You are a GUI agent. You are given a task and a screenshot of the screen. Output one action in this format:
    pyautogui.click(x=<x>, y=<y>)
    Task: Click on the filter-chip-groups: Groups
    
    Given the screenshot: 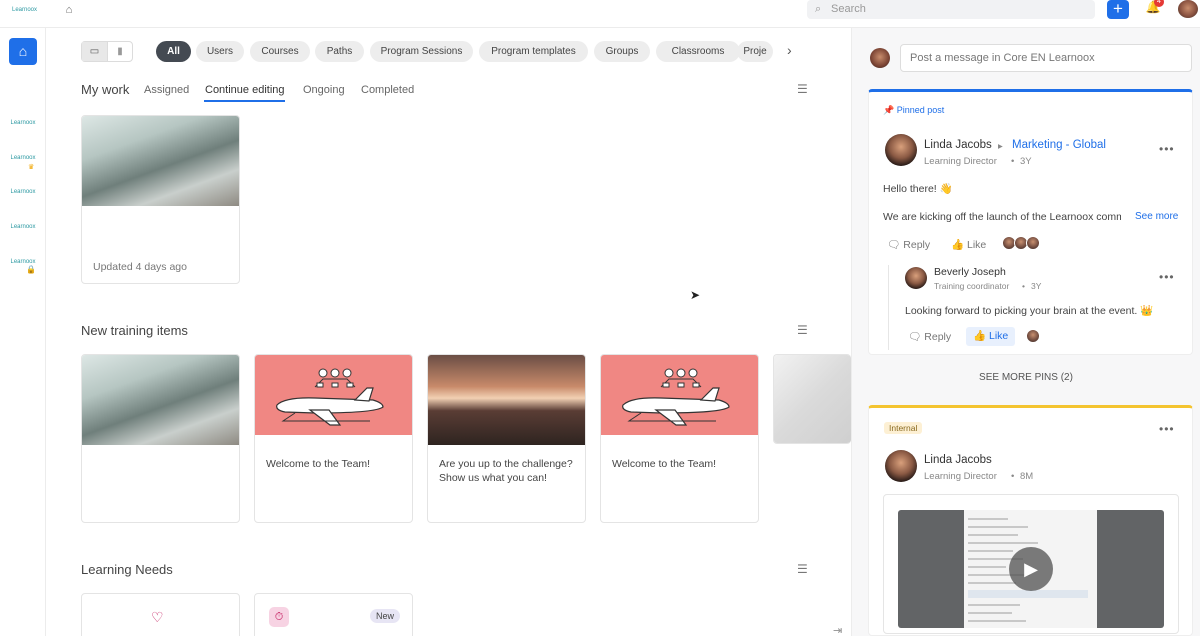 What is the action you would take?
    pyautogui.click(x=622, y=51)
    